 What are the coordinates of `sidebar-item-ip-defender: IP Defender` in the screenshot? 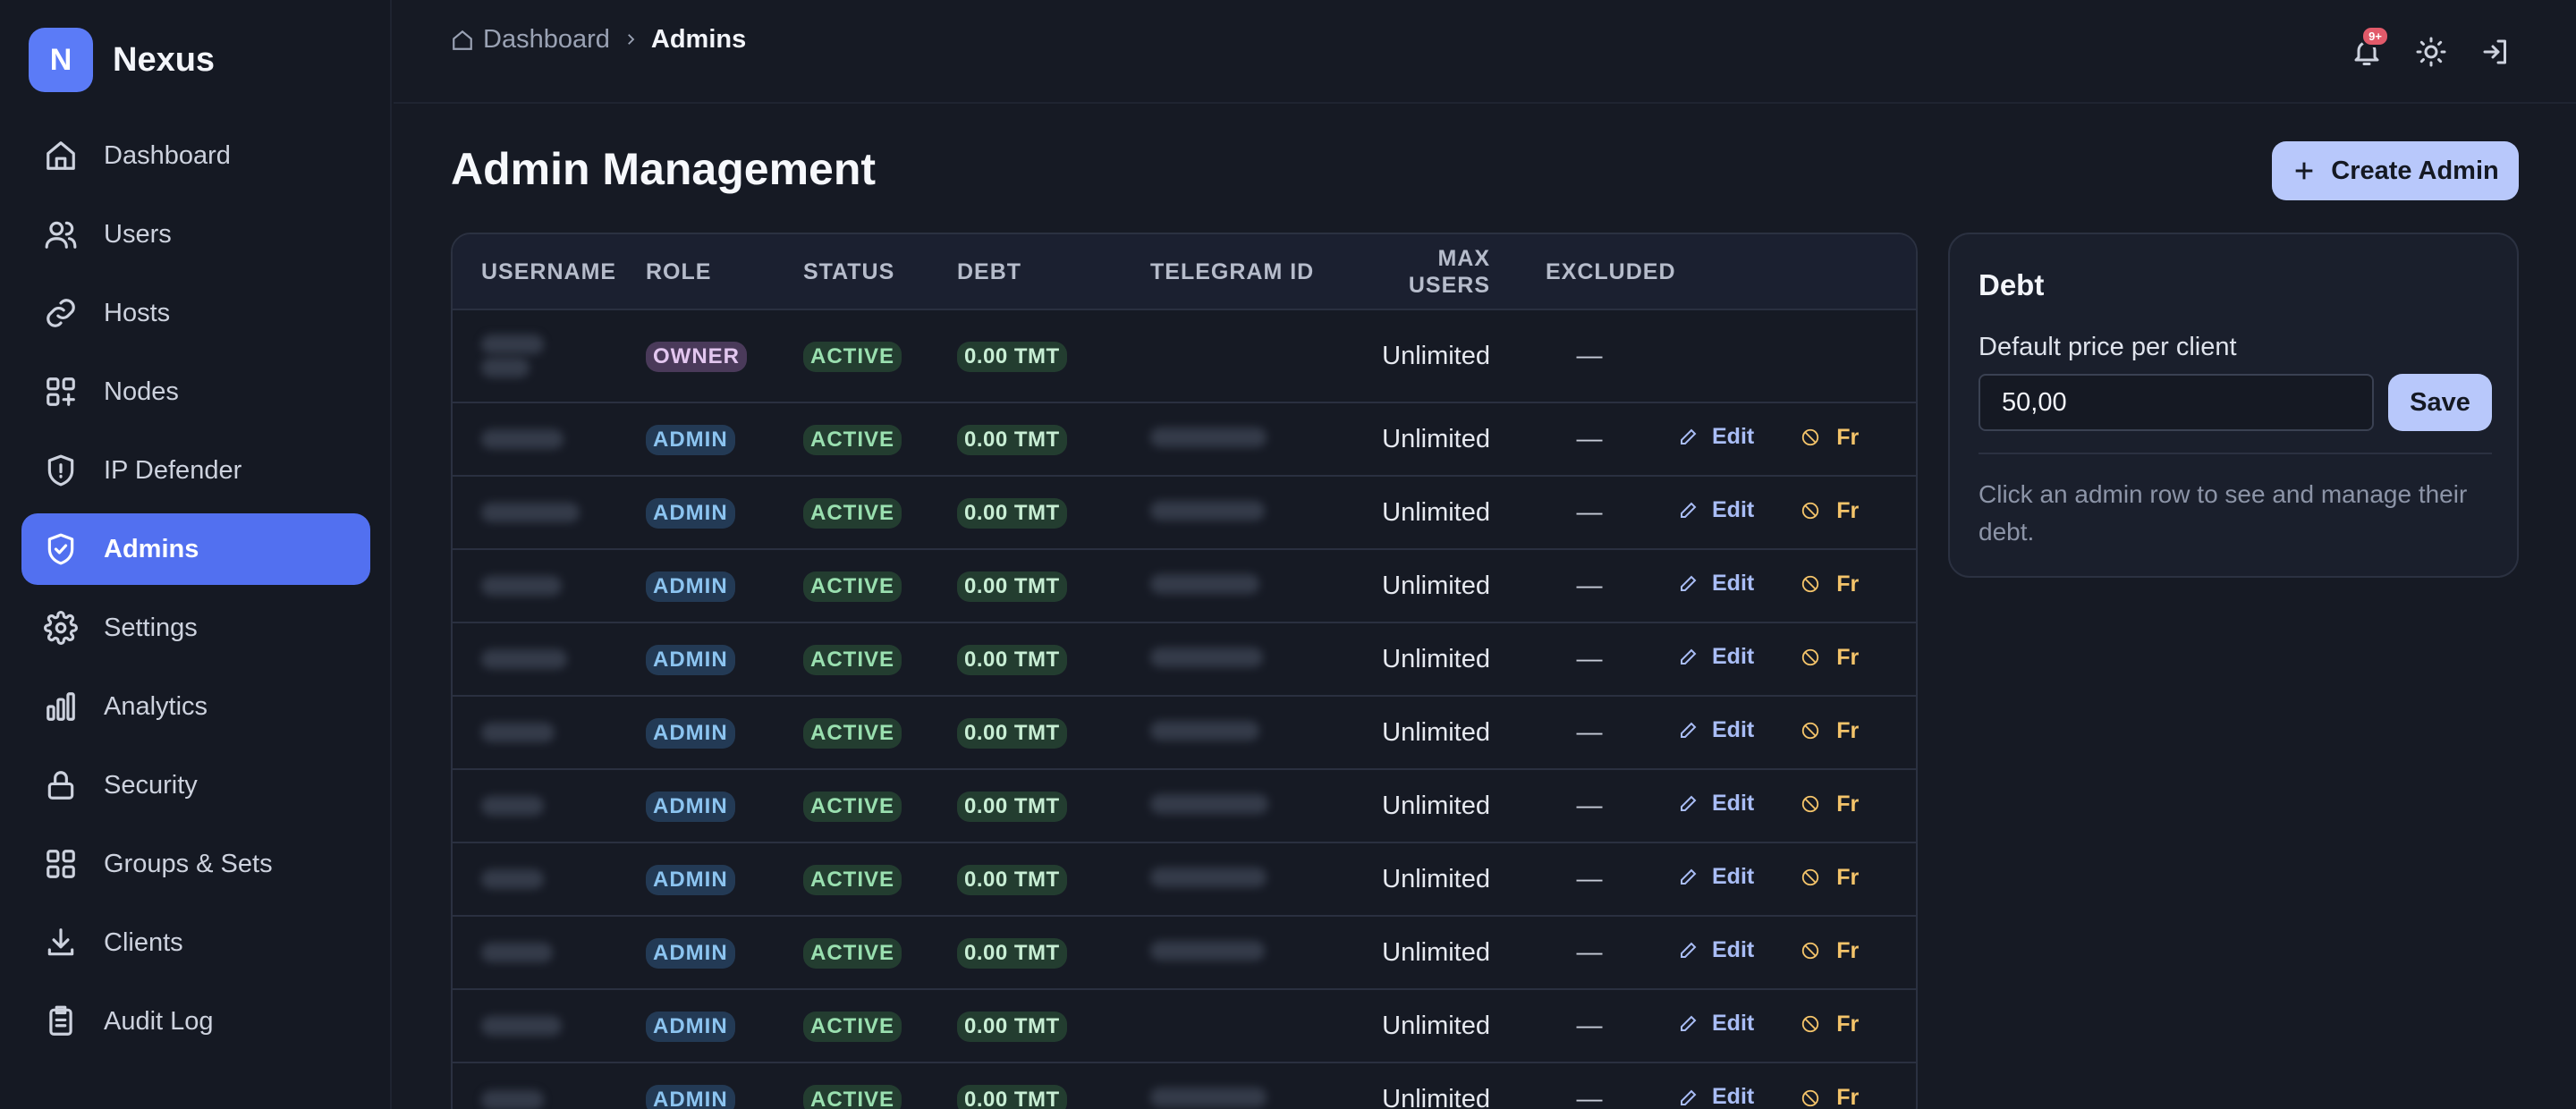 It's located at (195, 471).